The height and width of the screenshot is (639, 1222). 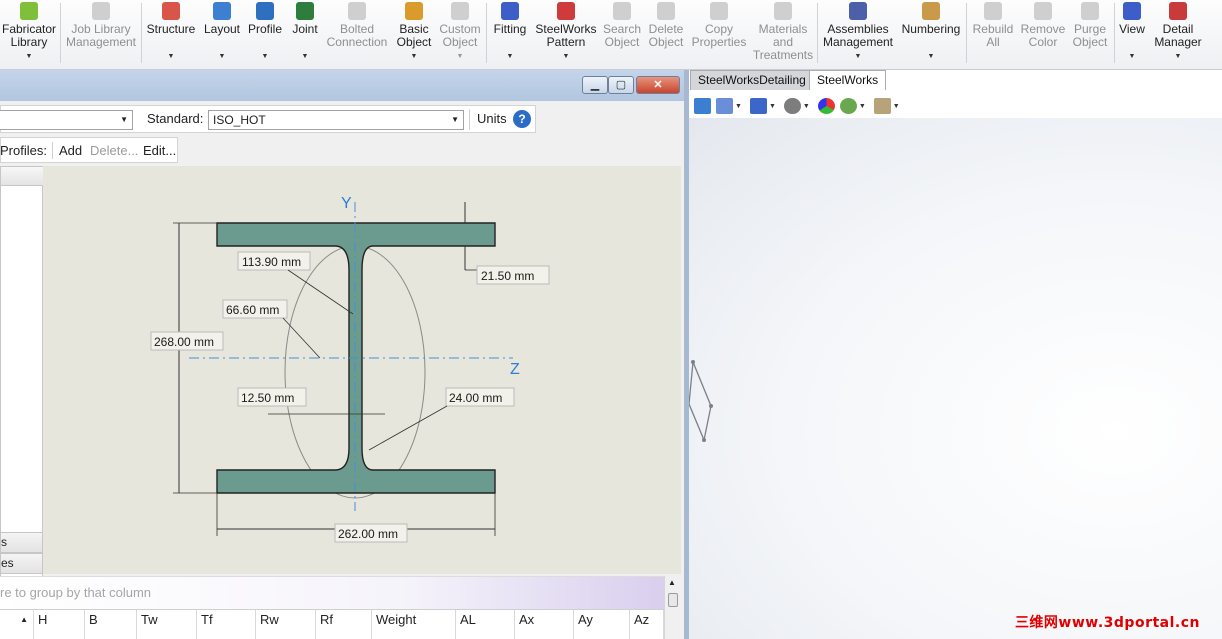 I want to click on rebuild-all-button: Rebuild All, so click(x=993, y=35).